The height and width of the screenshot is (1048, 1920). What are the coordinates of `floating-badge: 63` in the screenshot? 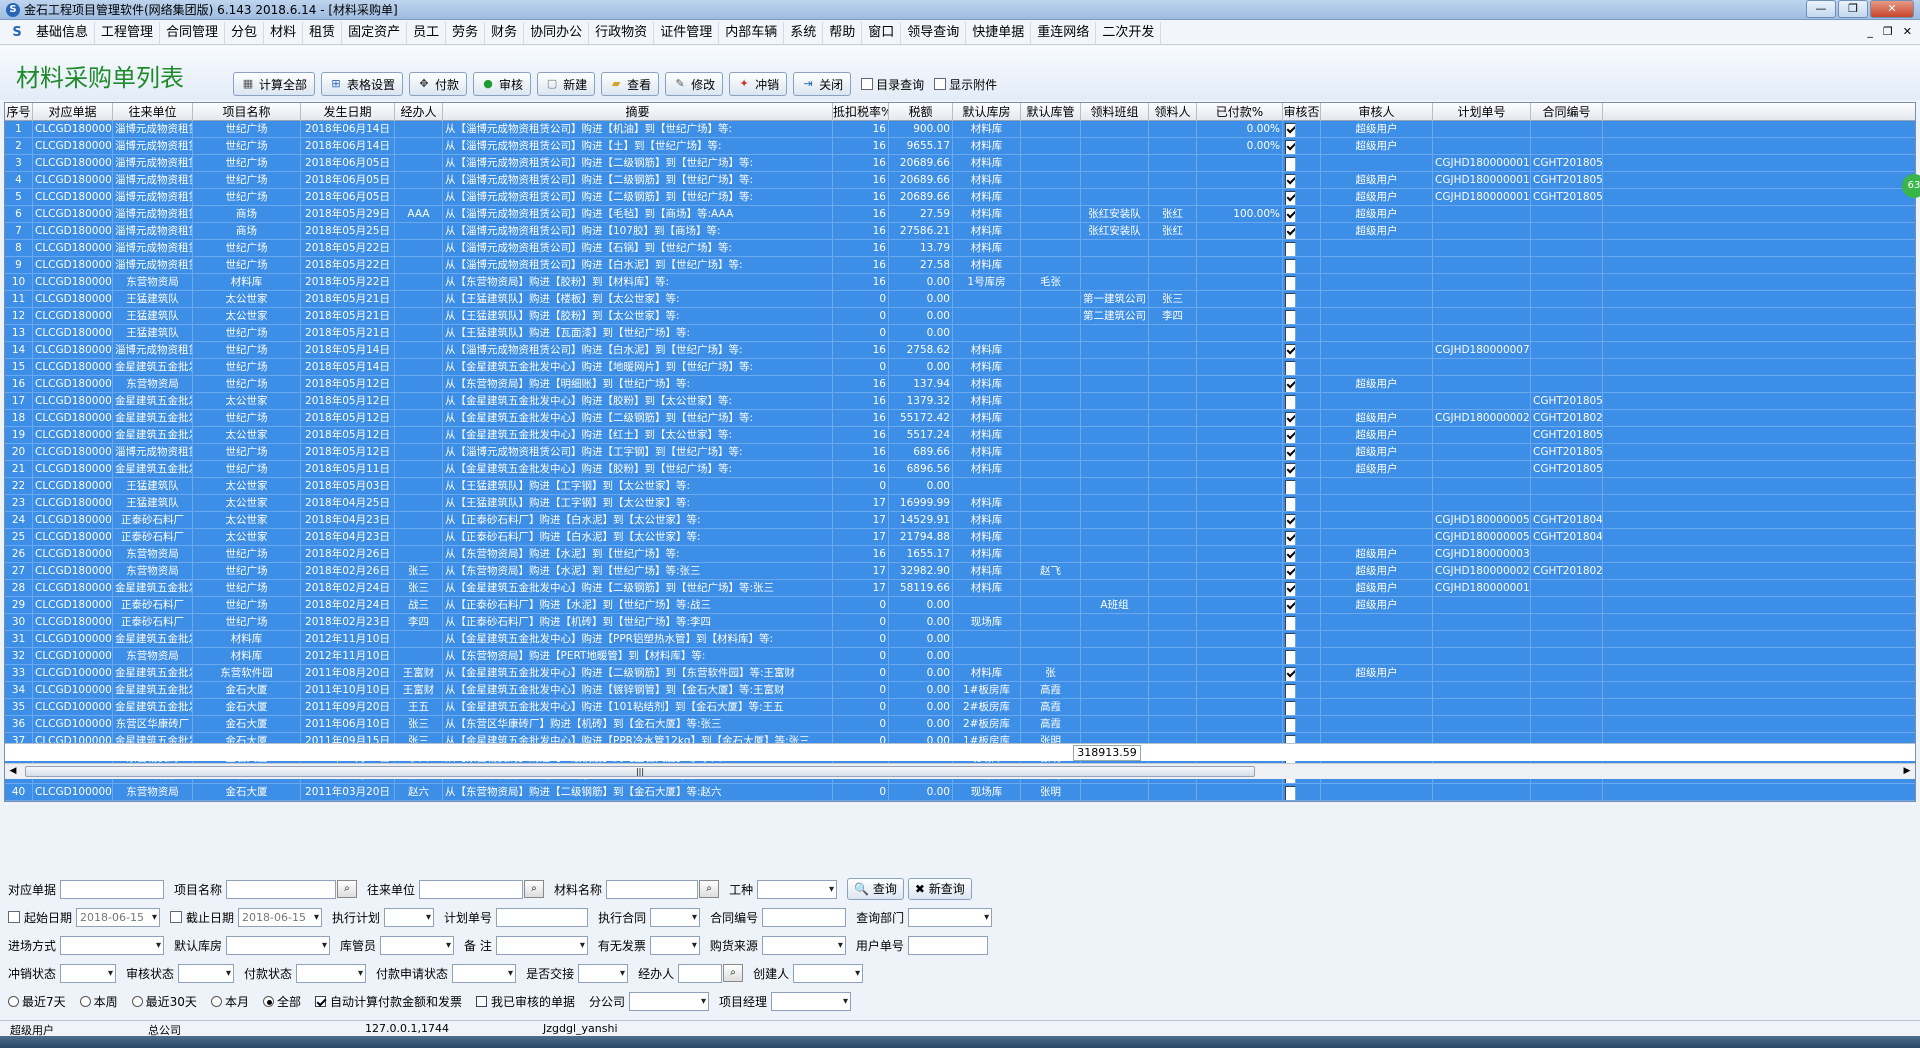 It's located at (1911, 186).